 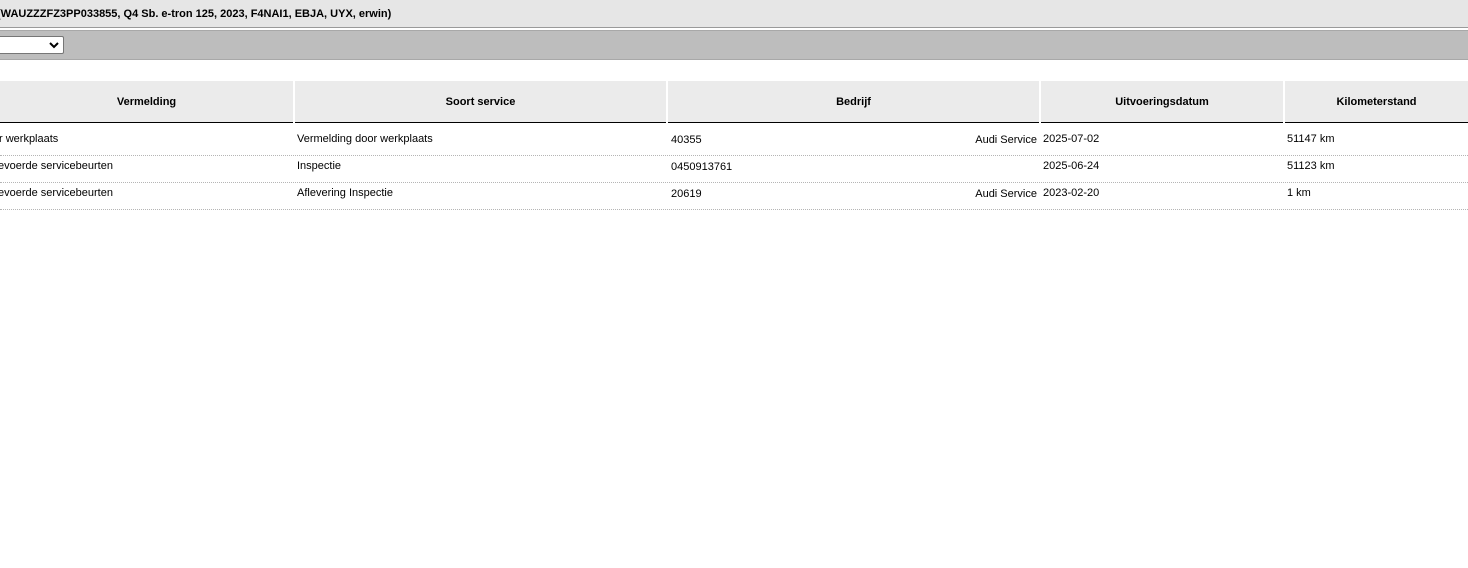 I want to click on header-kilometerstand: Kilometerstand, so click(x=1376, y=102).